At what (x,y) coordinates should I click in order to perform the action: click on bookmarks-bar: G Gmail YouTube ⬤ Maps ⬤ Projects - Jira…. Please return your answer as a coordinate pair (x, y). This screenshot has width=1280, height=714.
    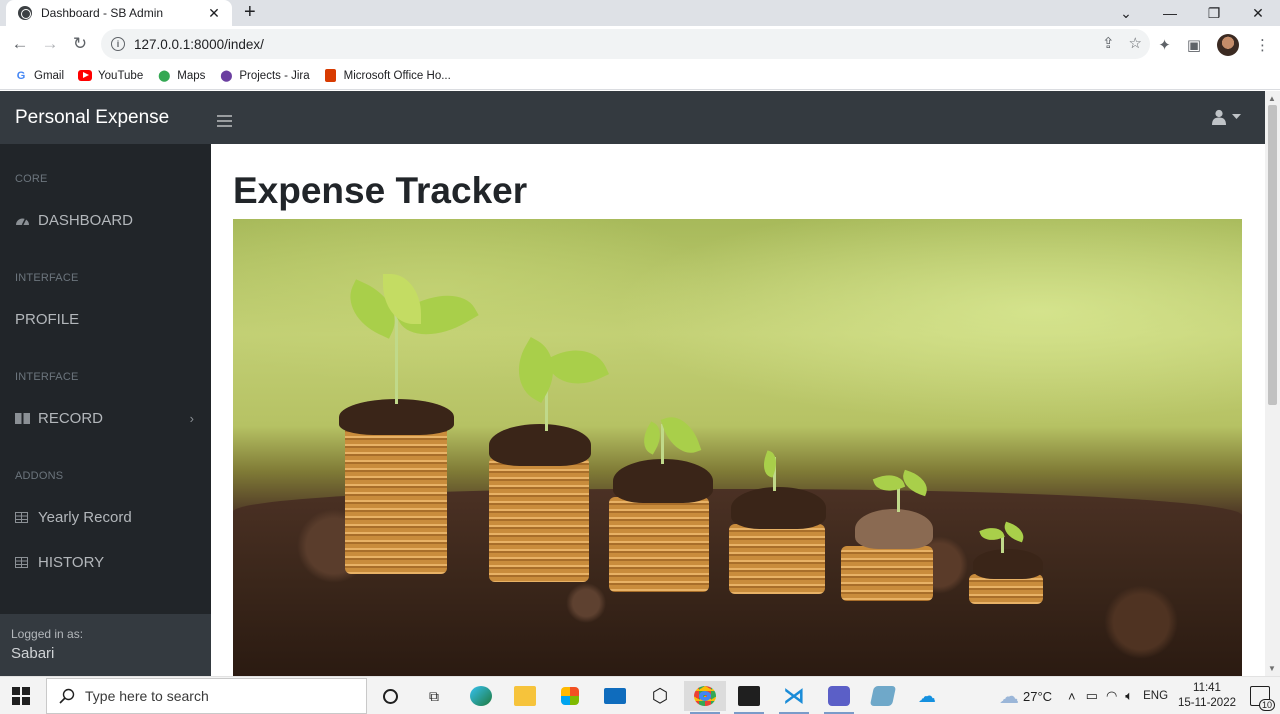
    Looking at the image, I should click on (640, 76).